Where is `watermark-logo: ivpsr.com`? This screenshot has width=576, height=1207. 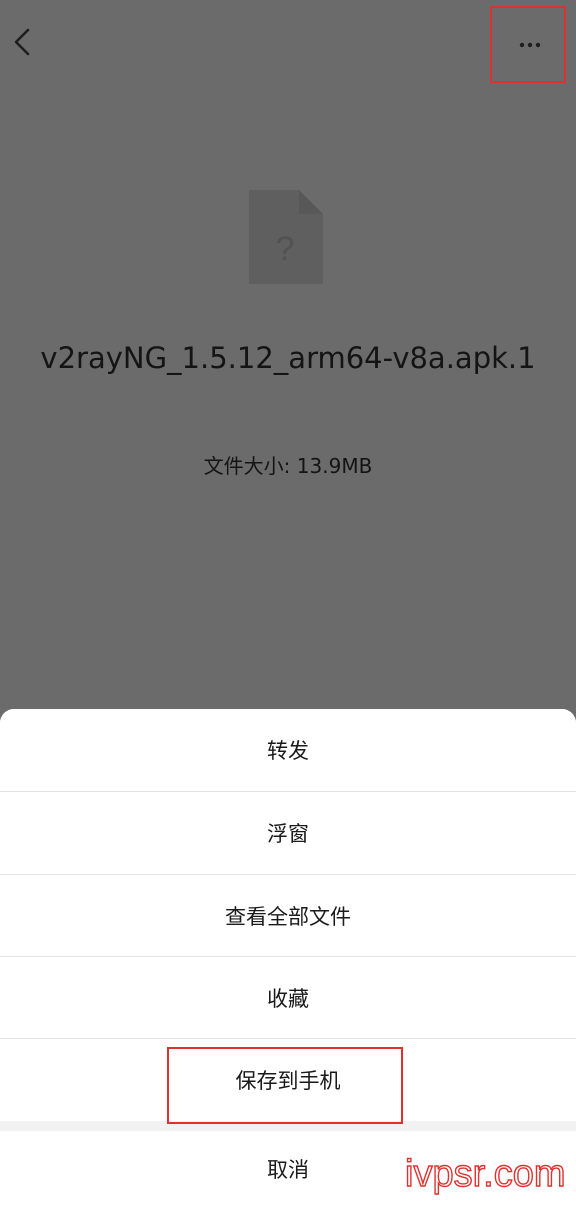 watermark-logo: ivpsr.com is located at coordinates (485, 1173).